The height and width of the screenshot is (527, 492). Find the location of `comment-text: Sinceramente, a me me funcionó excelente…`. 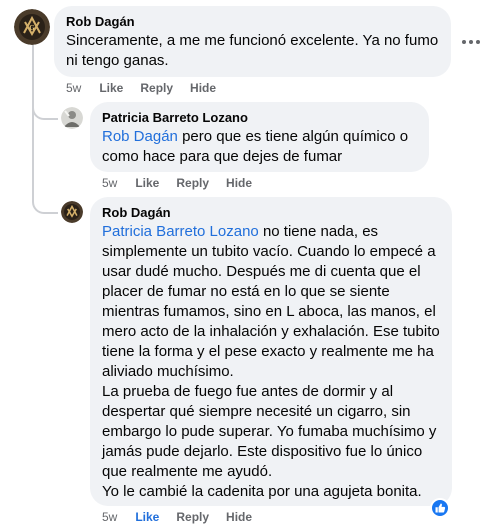

comment-text: Sinceramente, a me me funcionó excelente… is located at coordinates (252, 50).